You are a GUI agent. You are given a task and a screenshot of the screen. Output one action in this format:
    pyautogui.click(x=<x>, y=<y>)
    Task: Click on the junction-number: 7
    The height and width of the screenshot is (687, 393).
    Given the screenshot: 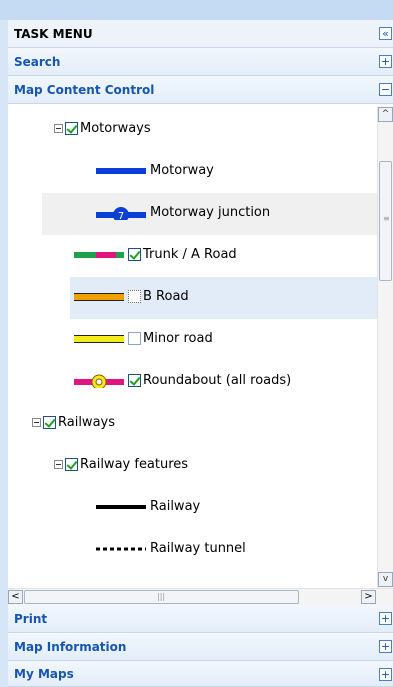 What is the action you would take?
    pyautogui.click(x=121, y=215)
    